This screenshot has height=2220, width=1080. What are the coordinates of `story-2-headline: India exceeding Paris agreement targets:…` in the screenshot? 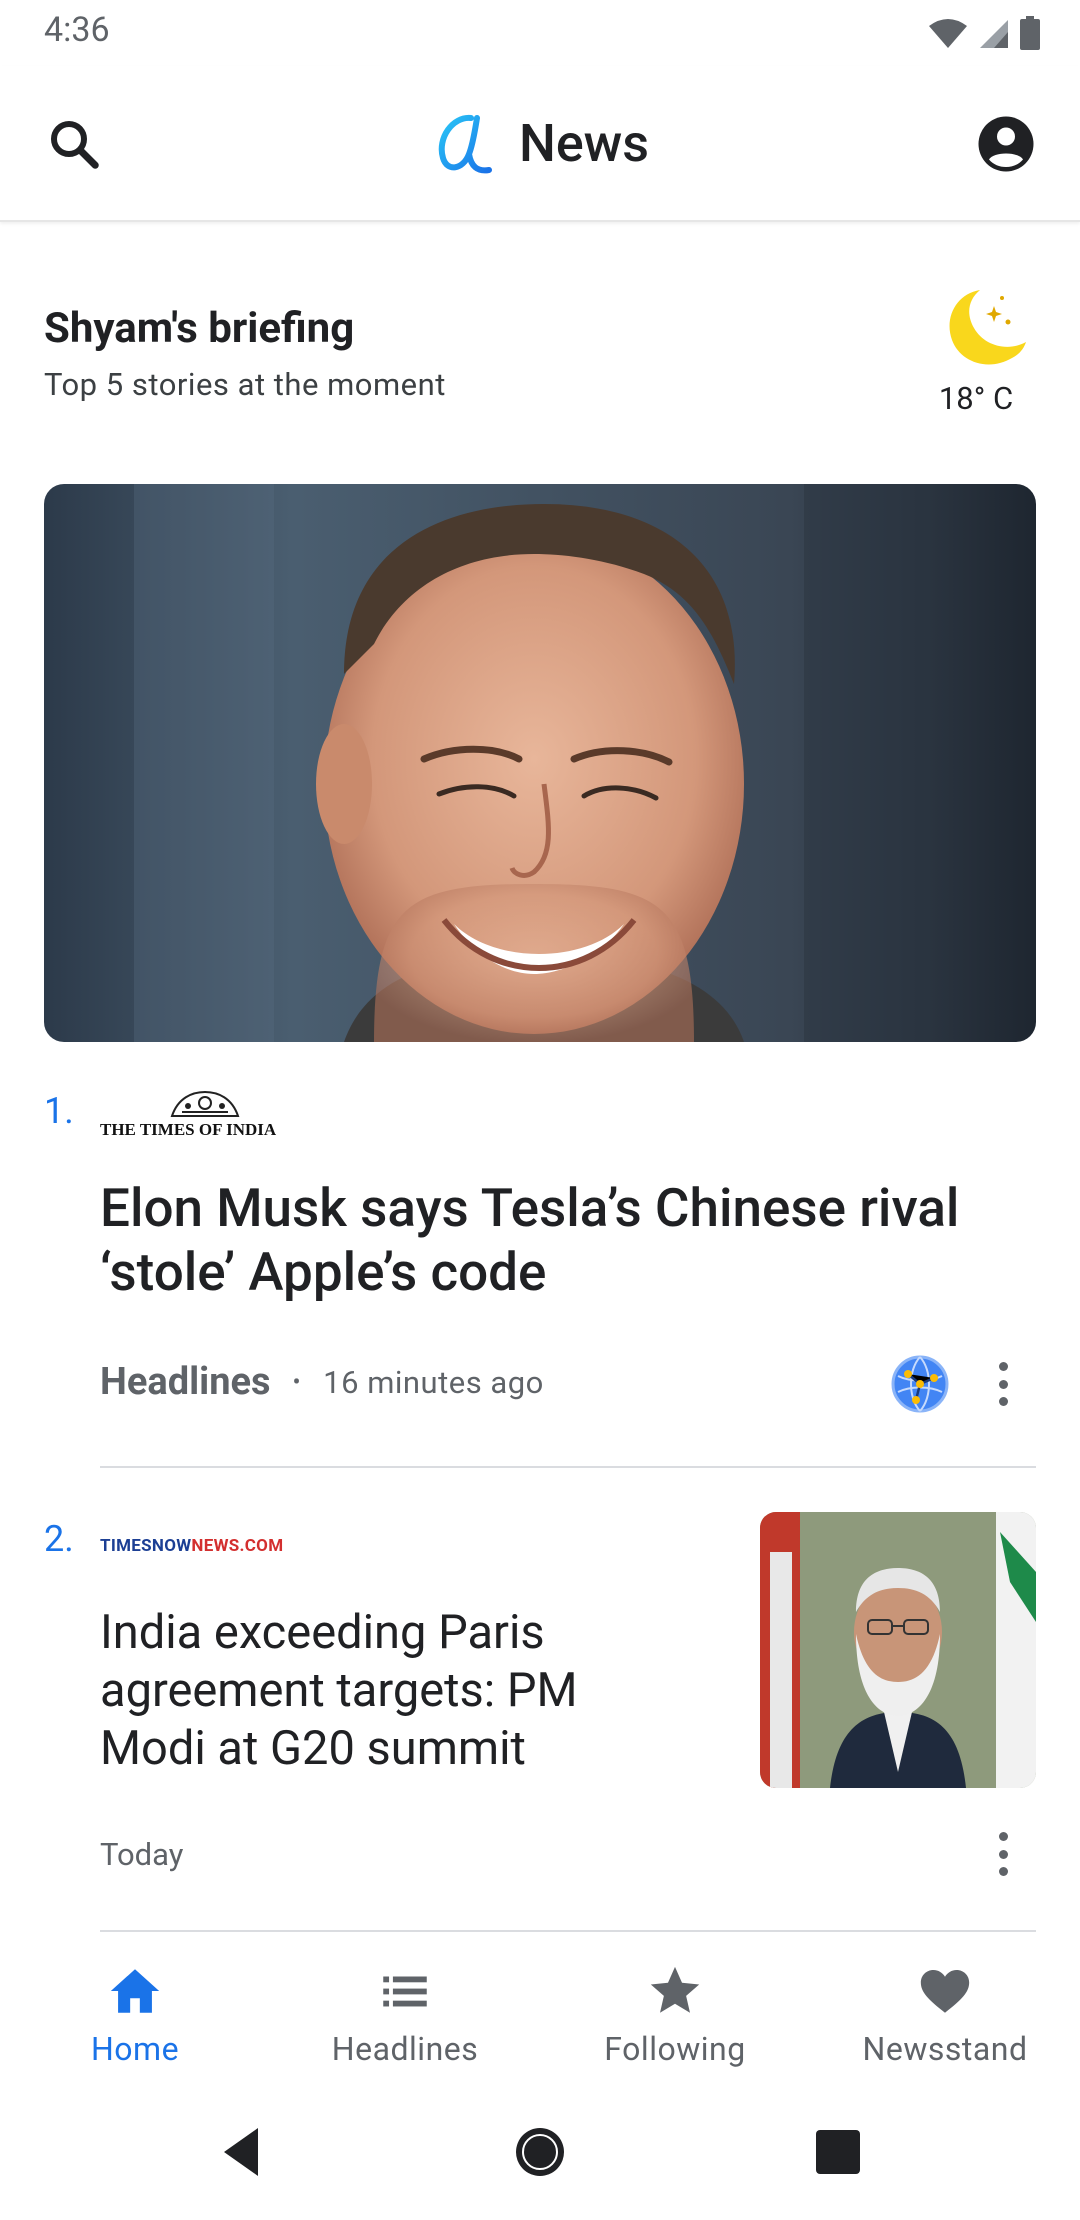 It's located at (380, 1691).